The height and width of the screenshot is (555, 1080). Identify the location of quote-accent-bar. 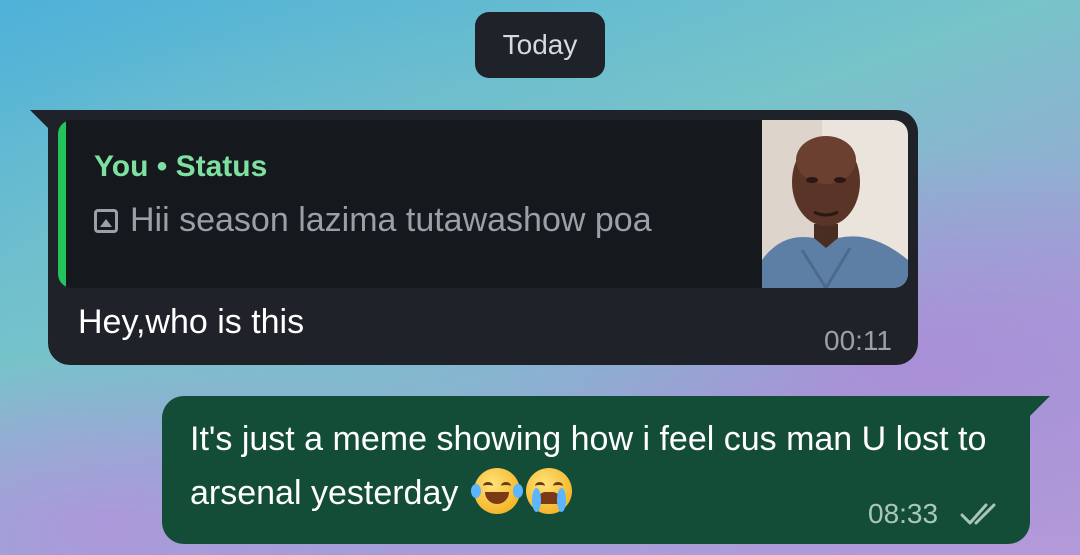
(62, 204).